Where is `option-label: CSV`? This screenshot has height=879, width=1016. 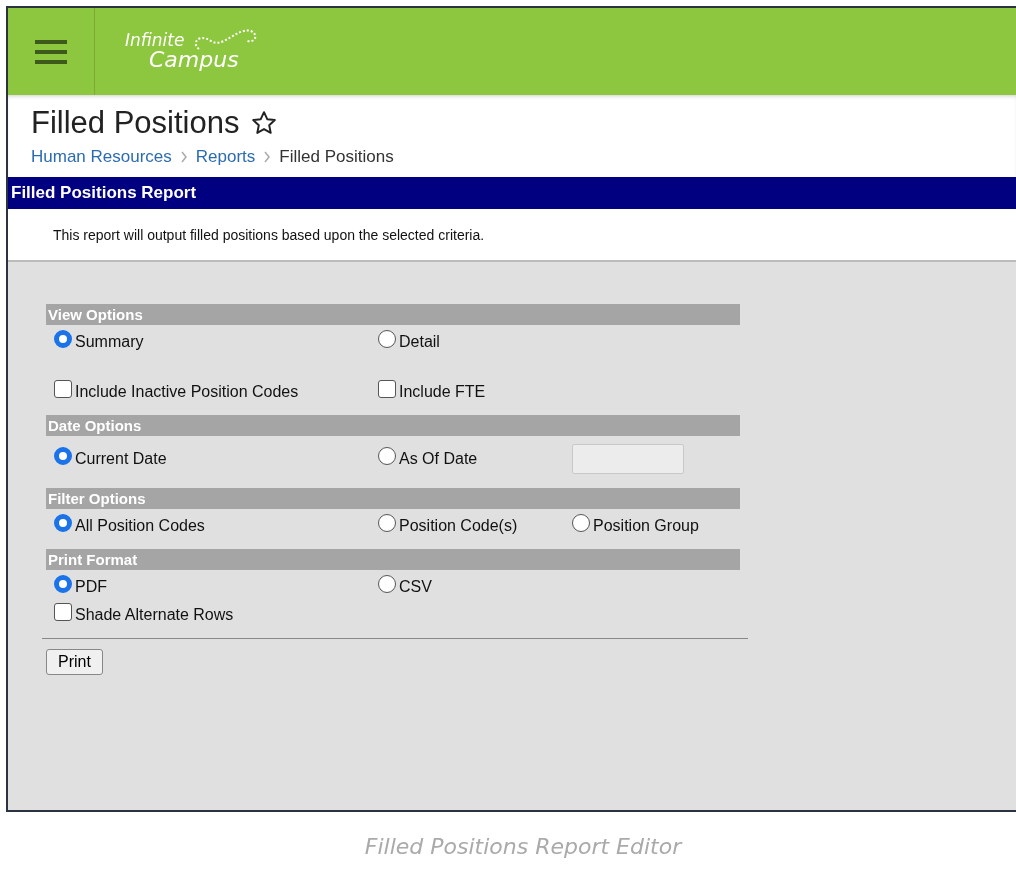 option-label: CSV is located at coordinates (415, 587).